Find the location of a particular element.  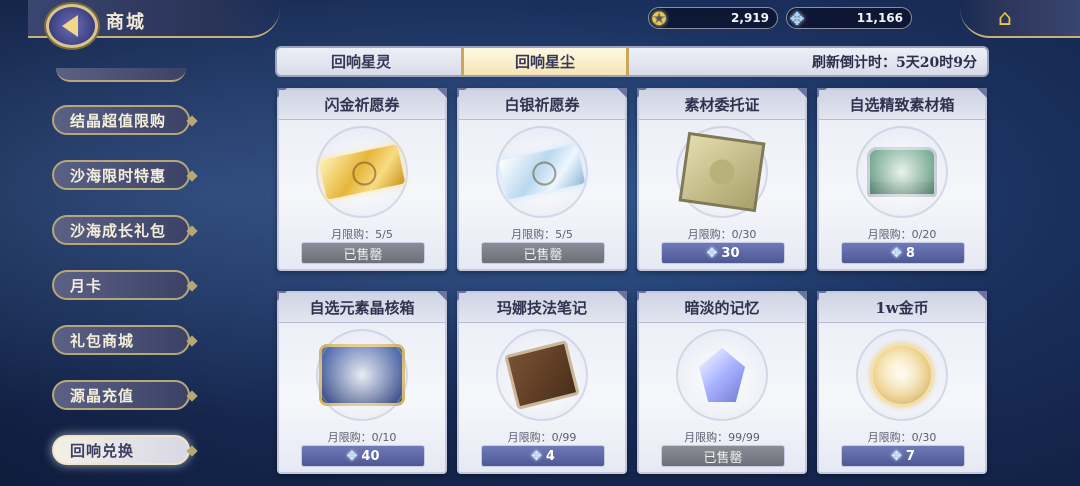

item-name: 素材委托证 is located at coordinates (722, 105).